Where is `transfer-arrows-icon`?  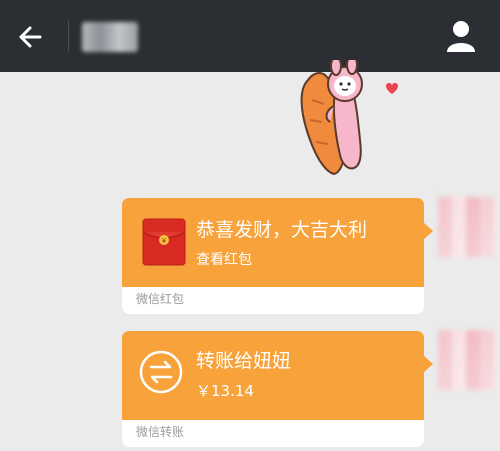
transfer-arrows-icon is located at coordinates (161, 372).